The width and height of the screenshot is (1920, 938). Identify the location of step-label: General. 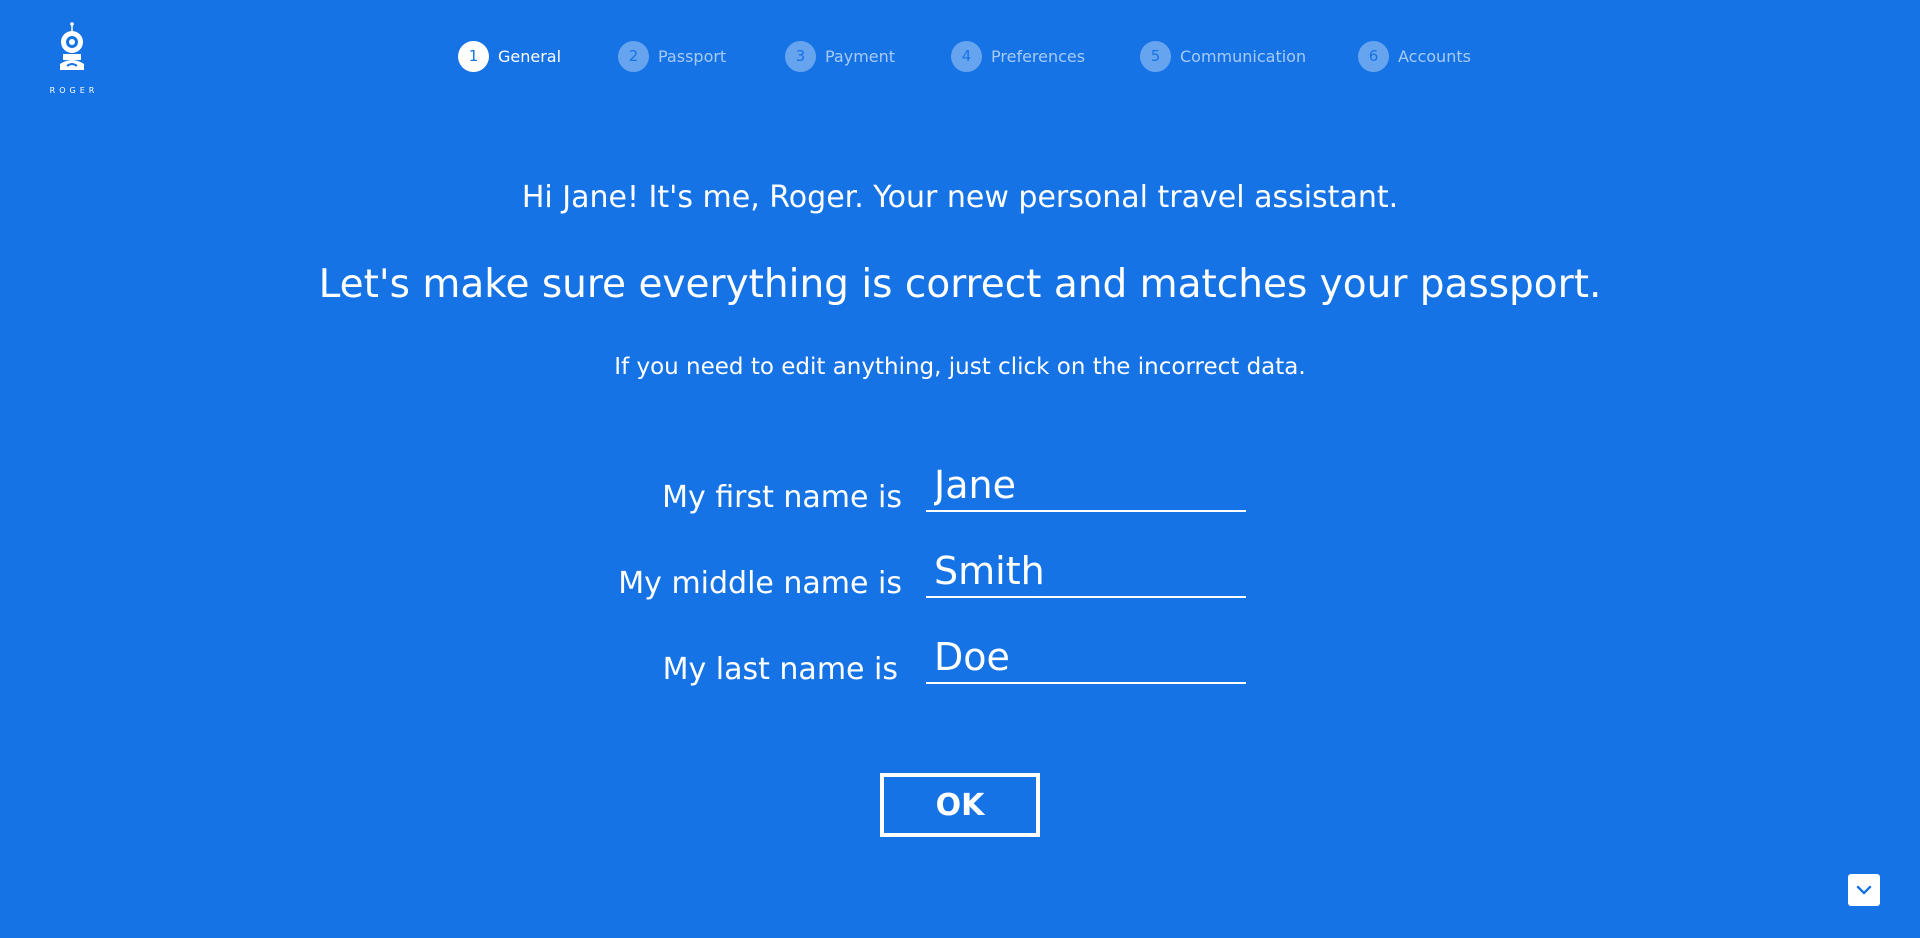
(530, 56).